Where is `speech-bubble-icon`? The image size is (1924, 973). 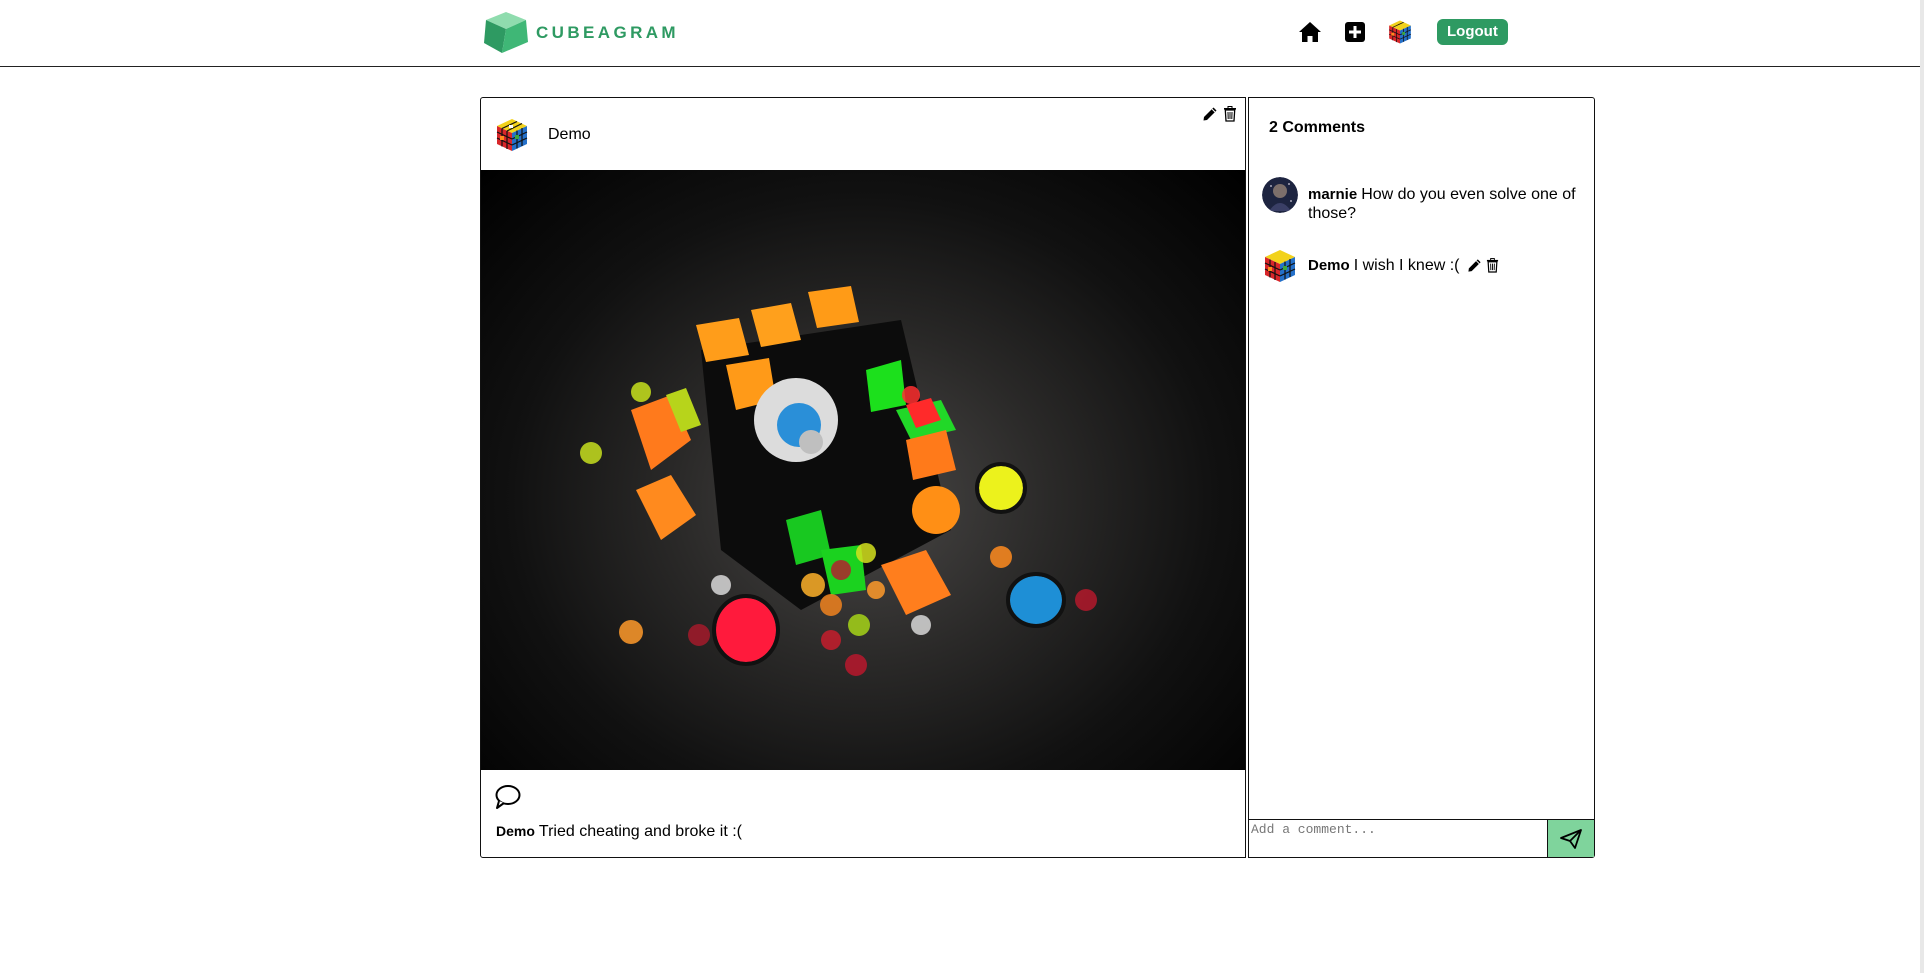 speech-bubble-icon is located at coordinates (508, 797).